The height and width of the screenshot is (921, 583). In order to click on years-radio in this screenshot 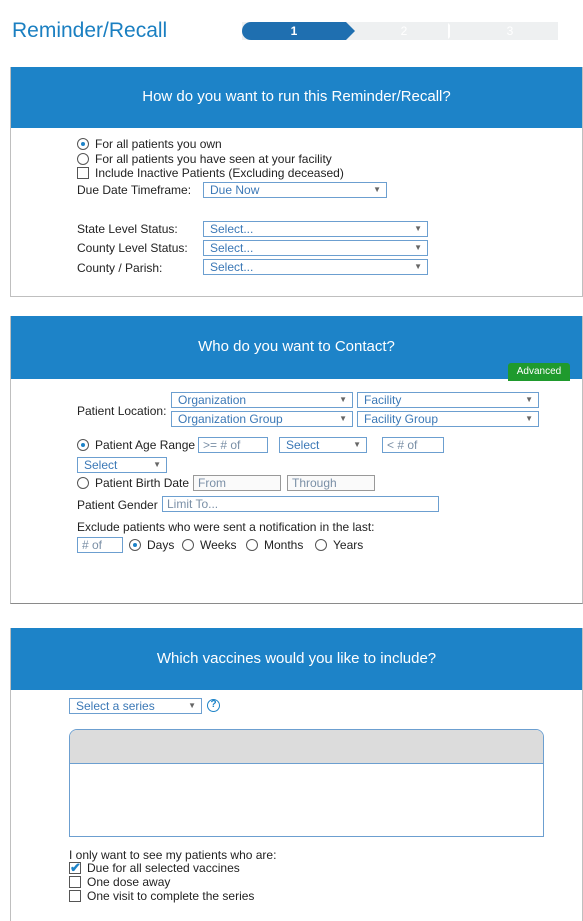, I will do `click(321, 545)`.